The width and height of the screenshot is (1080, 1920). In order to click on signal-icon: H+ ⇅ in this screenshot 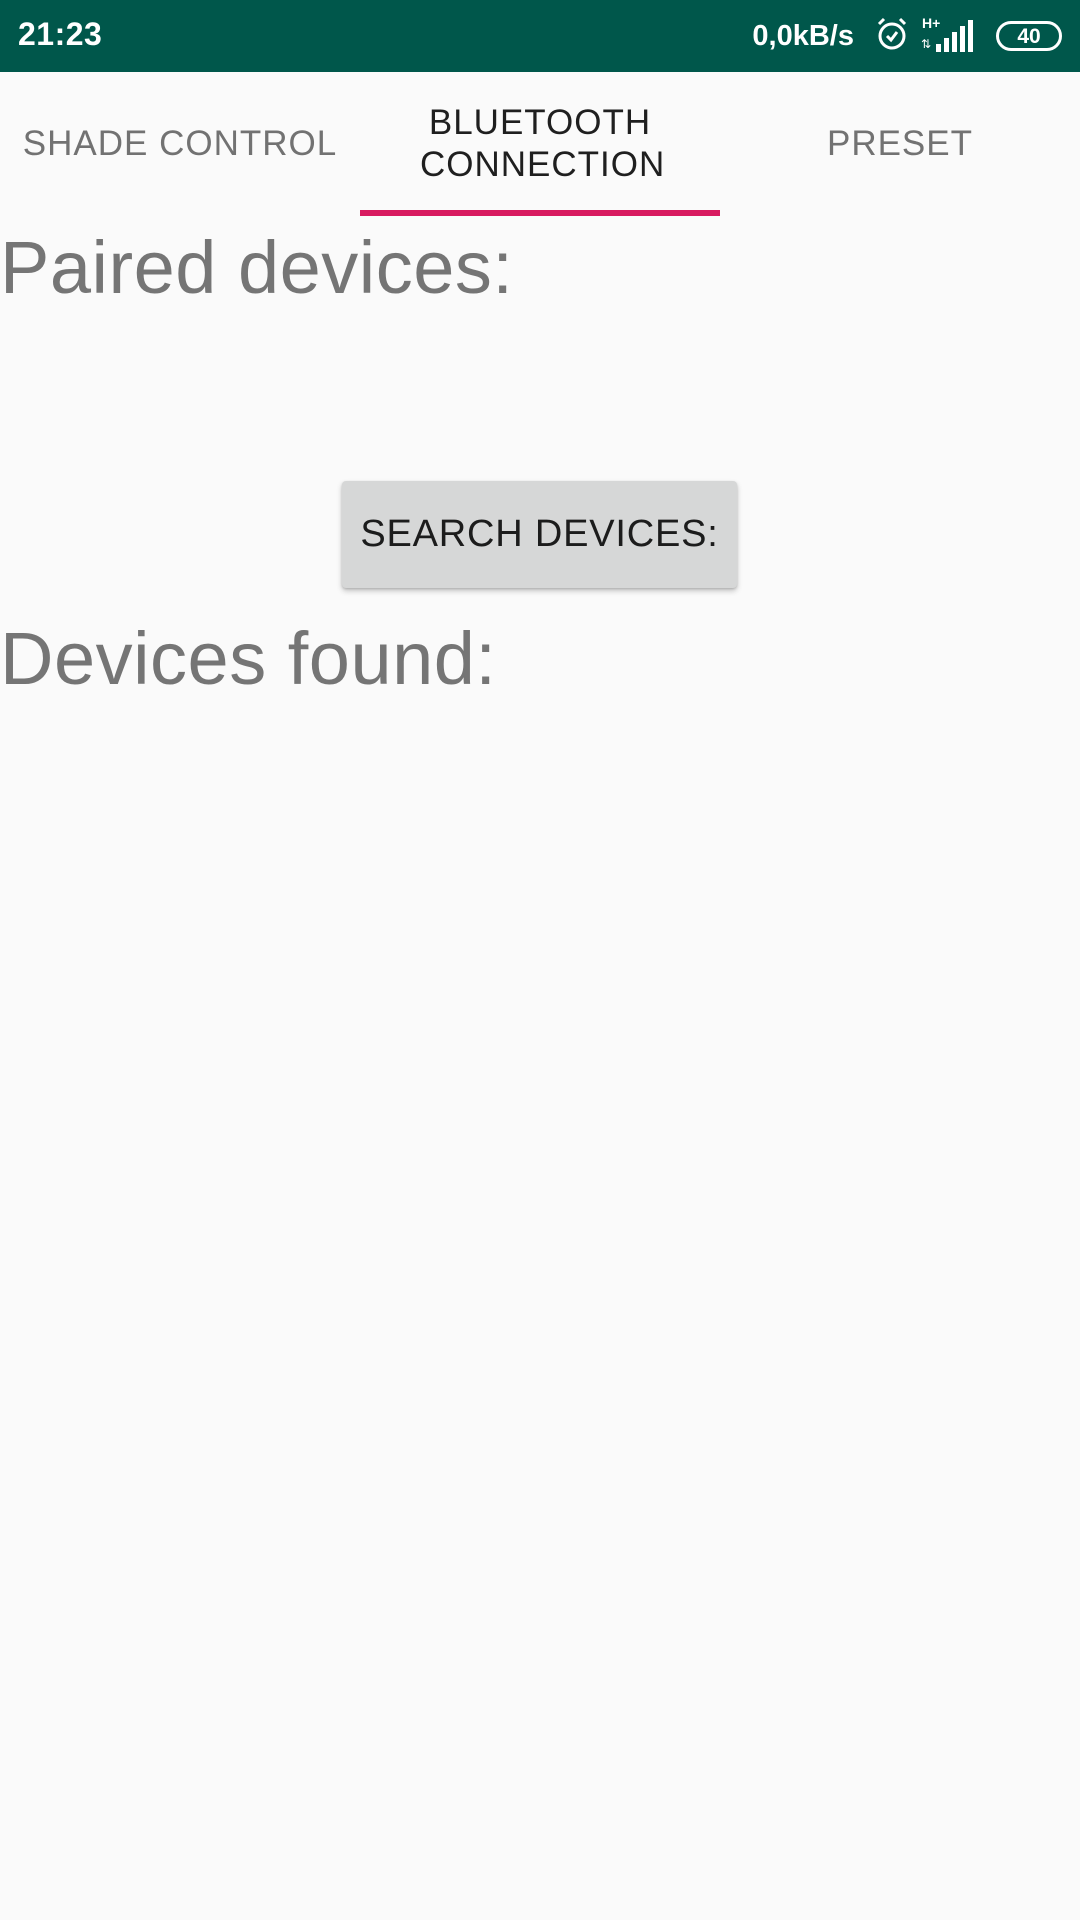, I will do `click(949, 36)`.